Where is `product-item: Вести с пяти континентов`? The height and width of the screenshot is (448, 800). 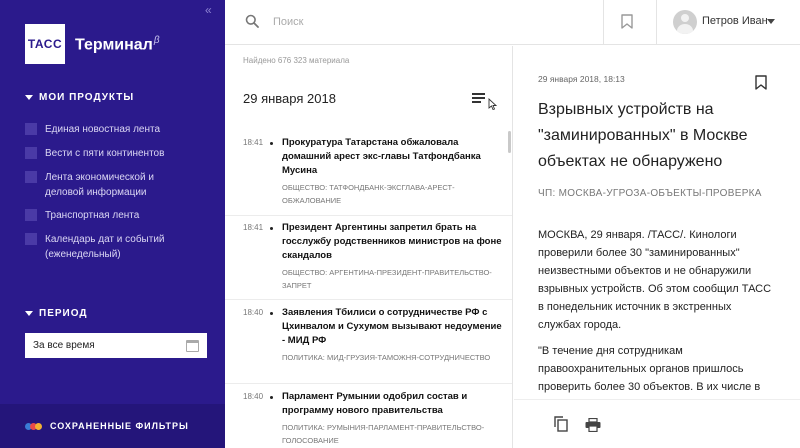
product-item: Вести с пяти континентов is located at coordinates (120, 153).